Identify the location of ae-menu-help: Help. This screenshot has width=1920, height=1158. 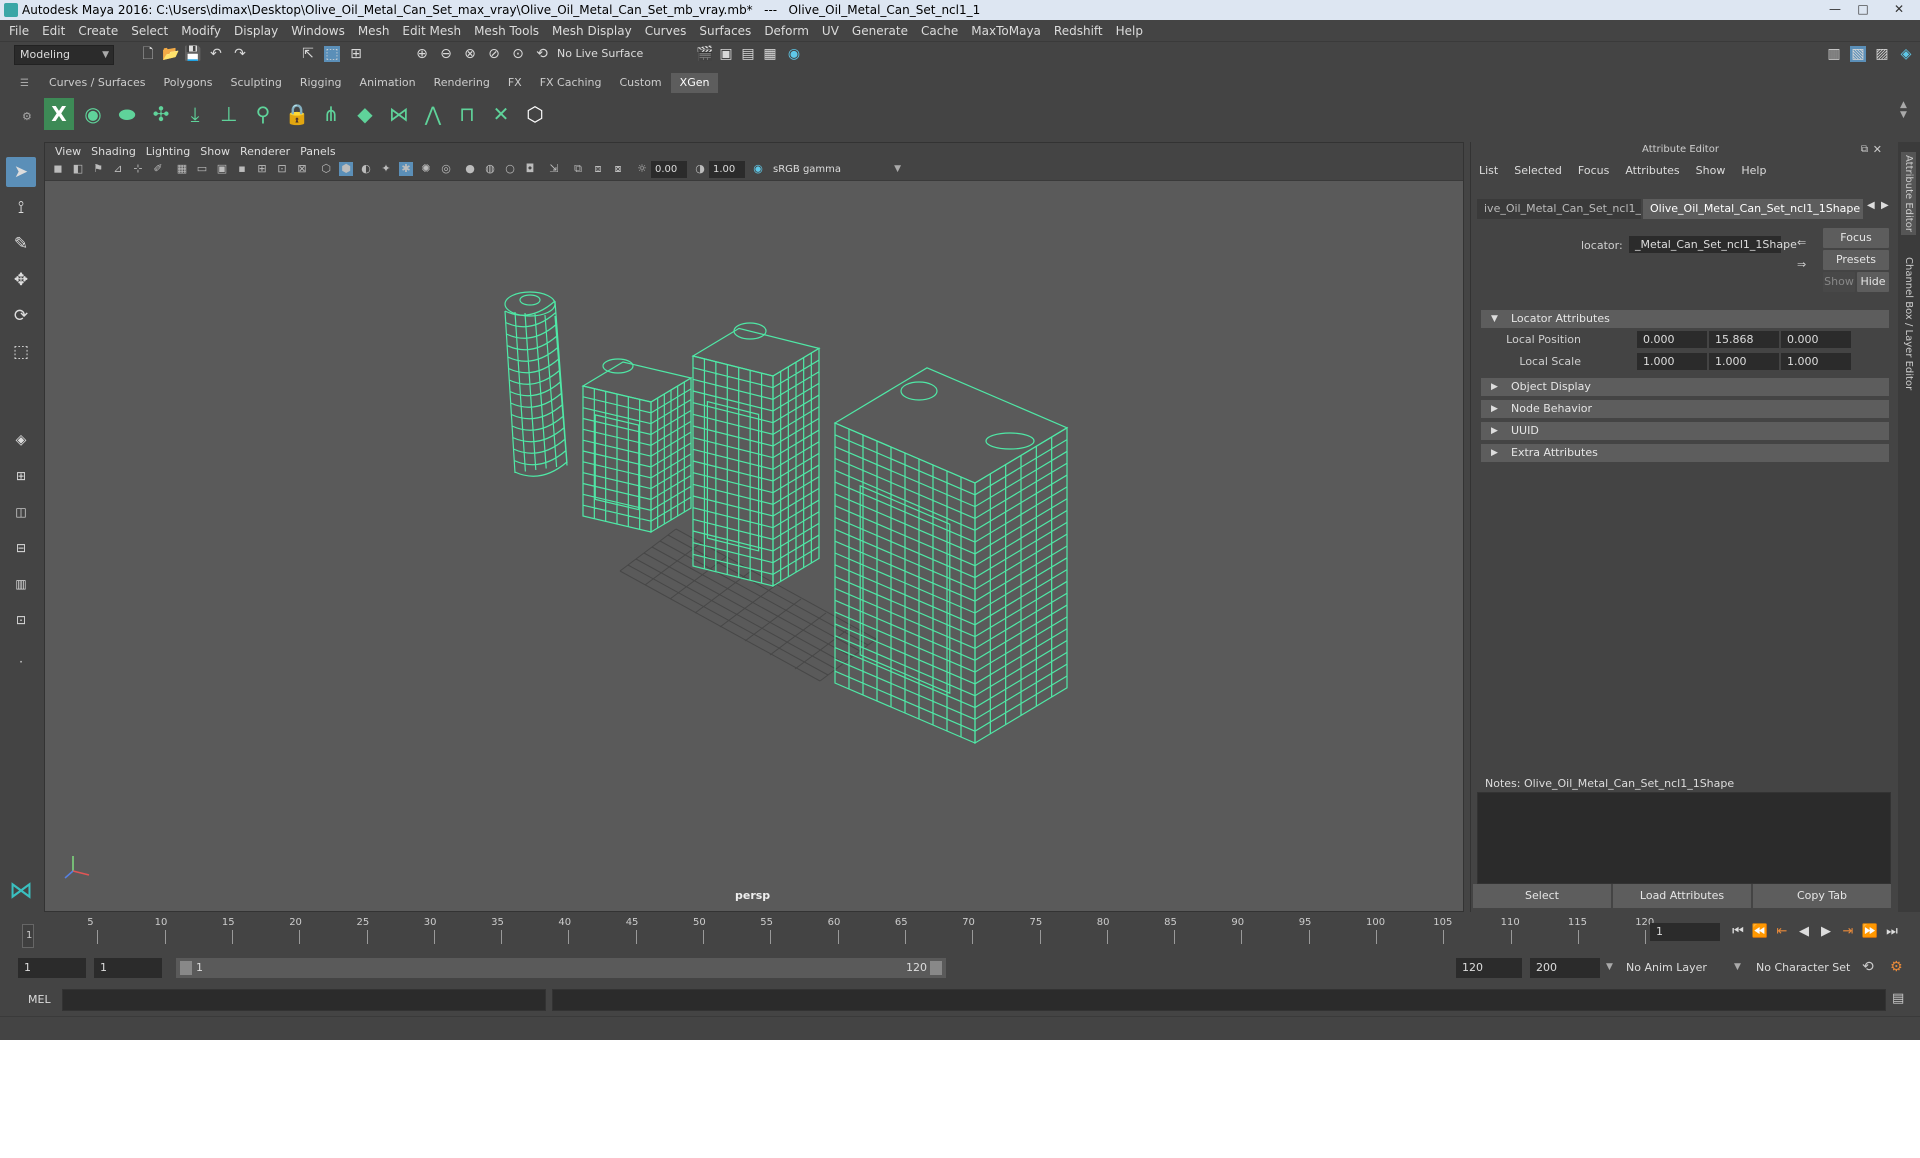
(1753, 170).